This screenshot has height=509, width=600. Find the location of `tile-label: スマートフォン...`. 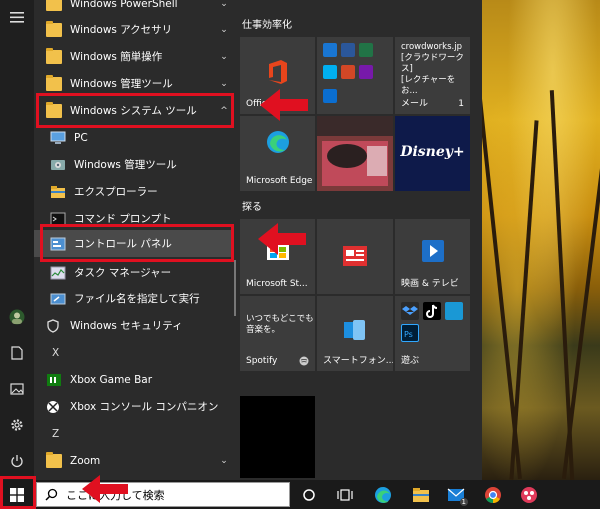

tile-label: スマートフォン... is located at coordinates (358, 361).